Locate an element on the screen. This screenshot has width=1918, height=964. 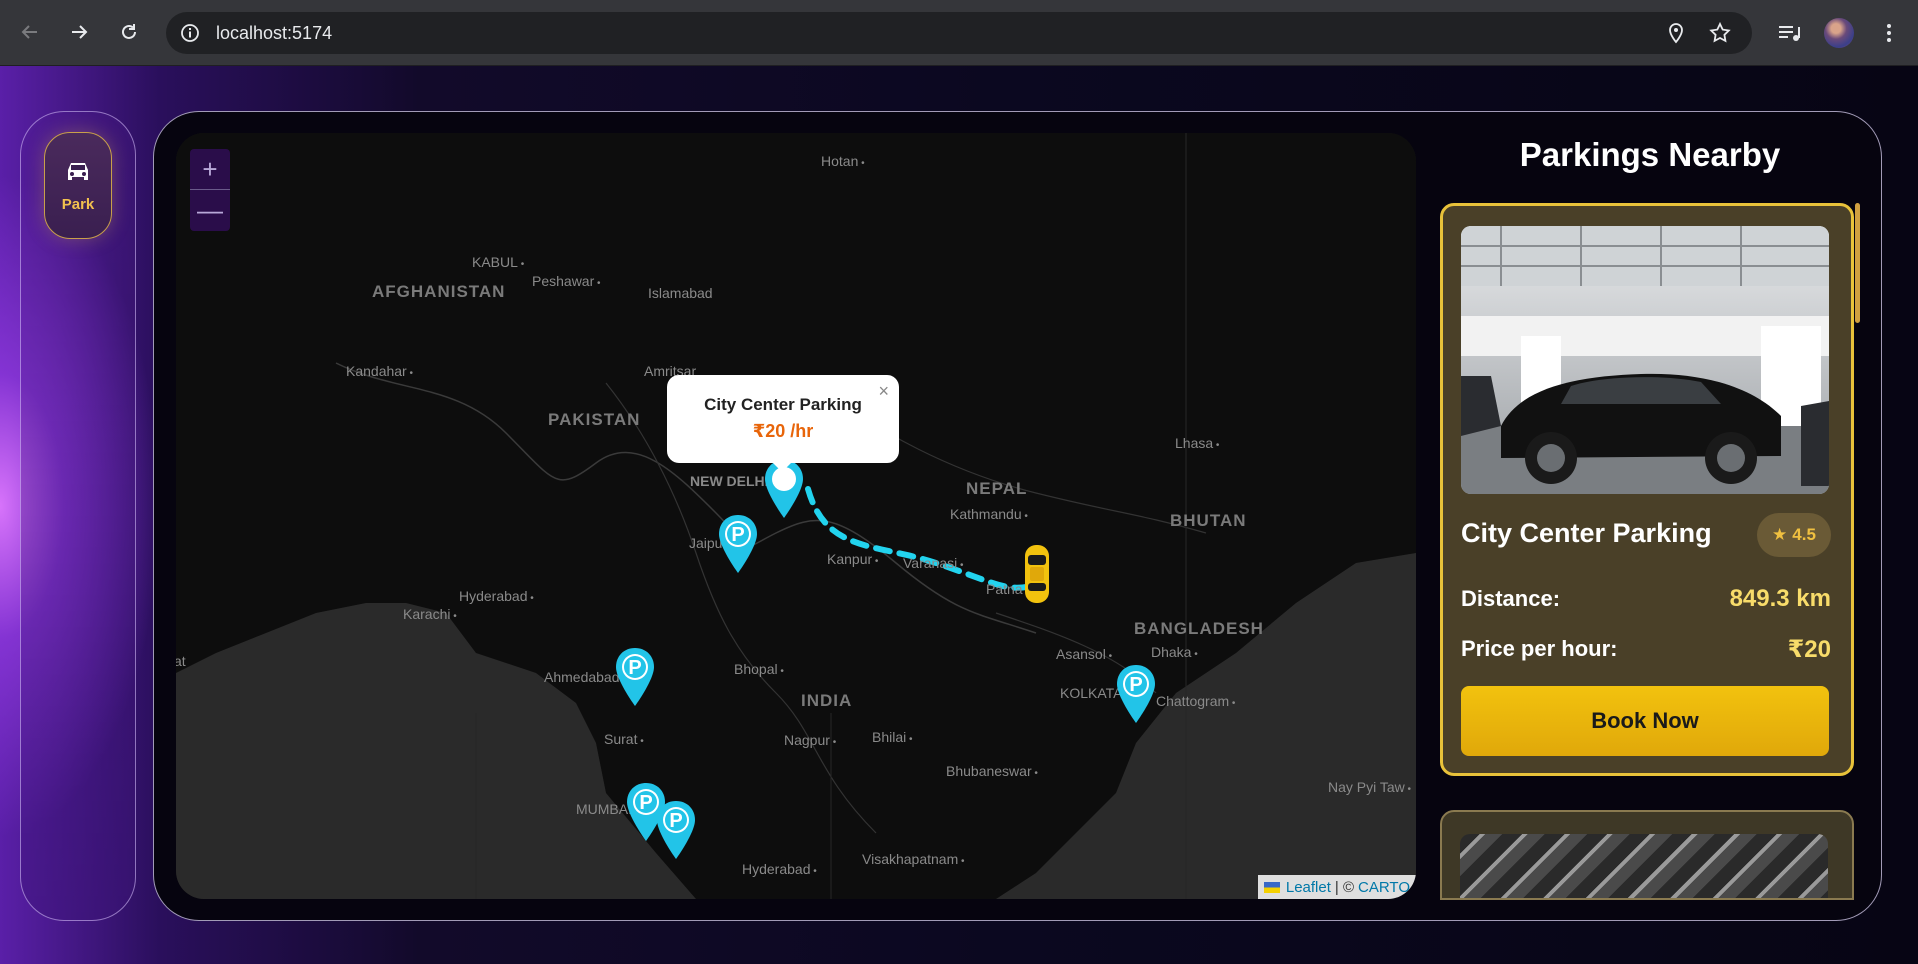
star-icon is located at coordinates (1720, 33).